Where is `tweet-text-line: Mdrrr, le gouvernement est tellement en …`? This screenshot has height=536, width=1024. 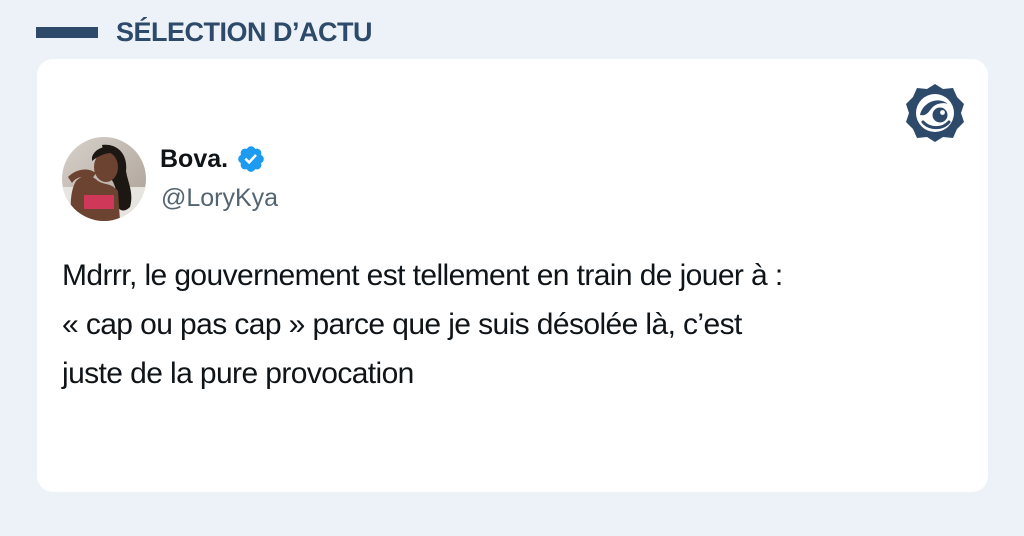
tweet-text-line: Mdrrr, le gouvernement est tellement en … is located at coordinates (422, 275).